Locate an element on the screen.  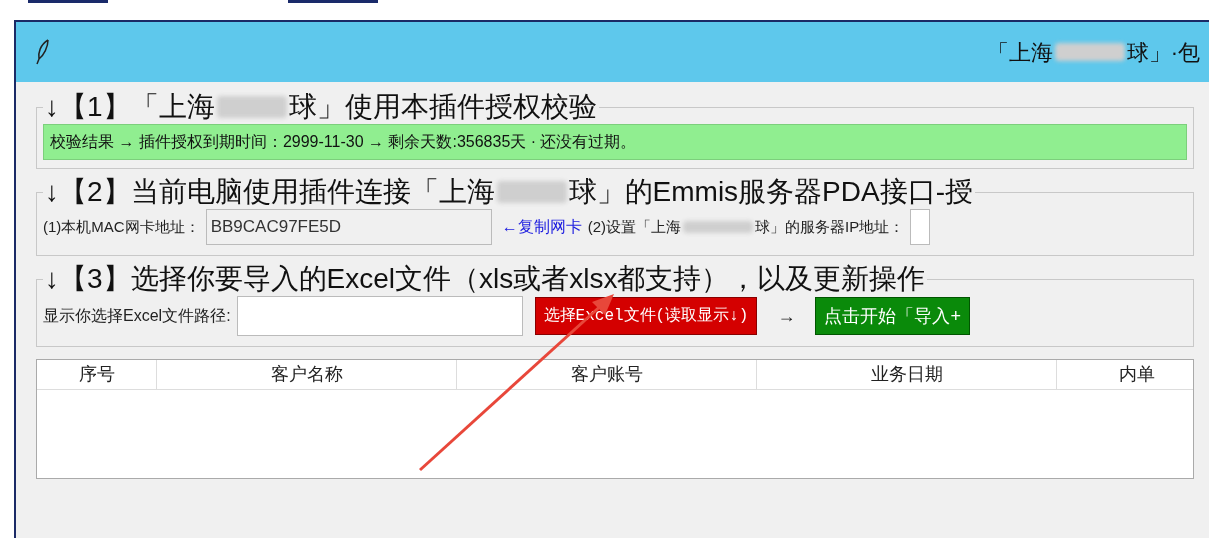
start-import-button: 点击开始「导入+ is located at coordinates (892, 316).